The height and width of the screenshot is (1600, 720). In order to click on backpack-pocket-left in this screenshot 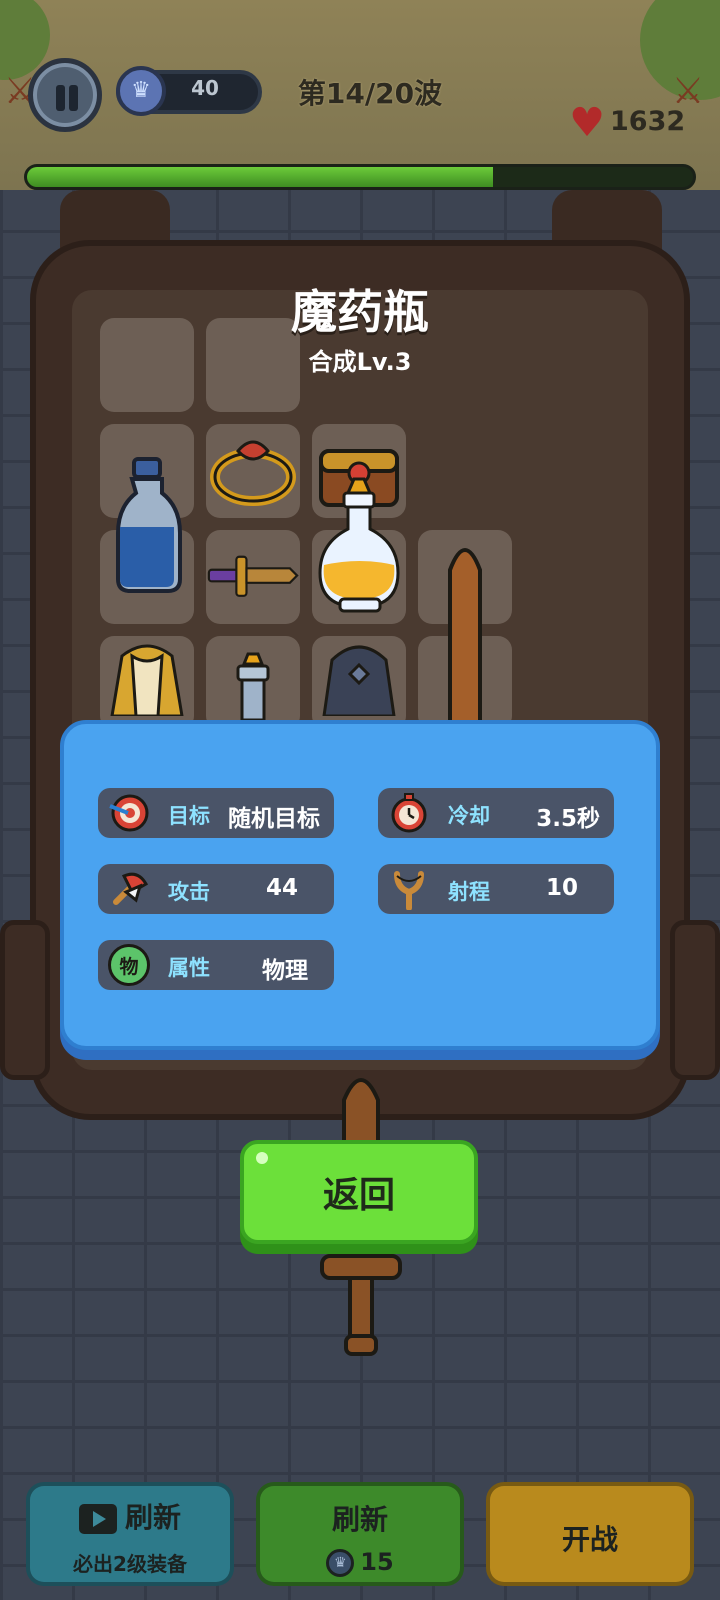, I will do `click(25, 1000)`.